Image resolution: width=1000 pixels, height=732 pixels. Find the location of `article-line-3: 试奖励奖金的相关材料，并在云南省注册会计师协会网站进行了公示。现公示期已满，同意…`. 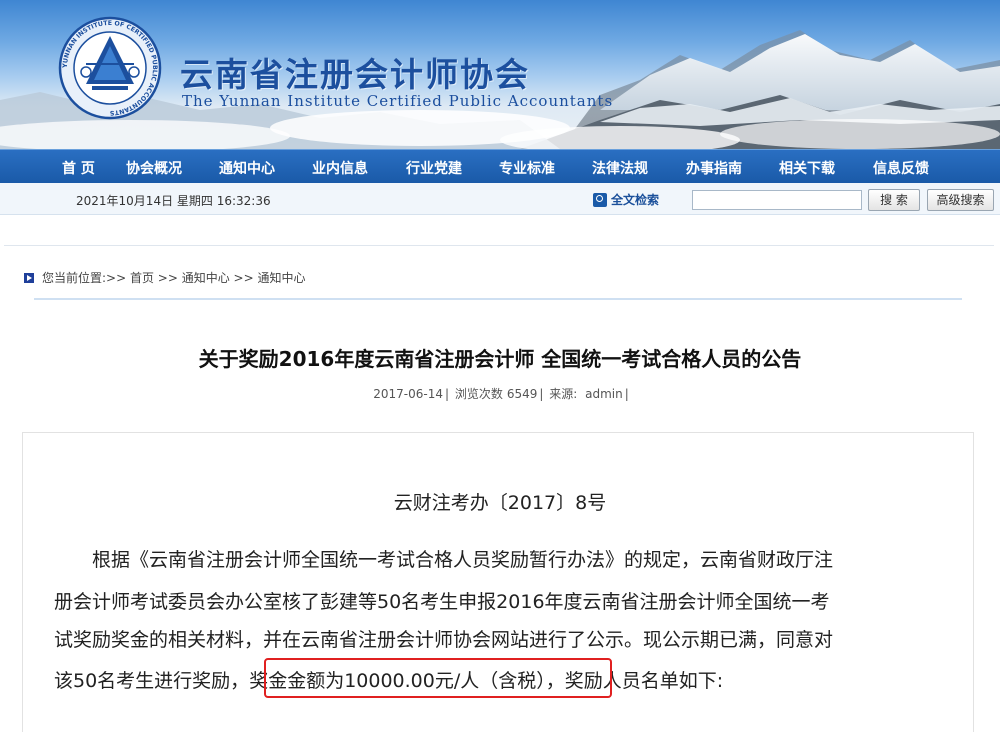

article-line-3: 试奖励奖金的相关材料，并在云南省注册会计师协会网站进行了公示。现公示期已满，同意… is located at coordinates (444, 640).